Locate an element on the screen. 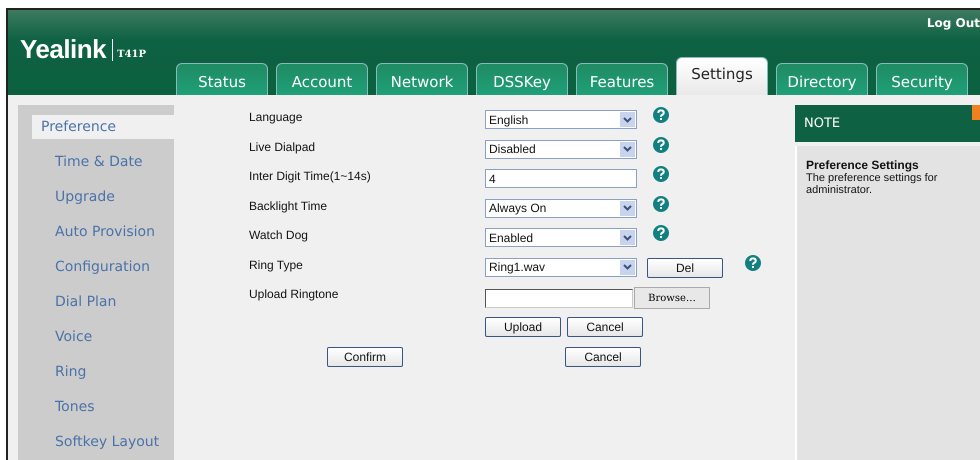  form-button: Cancel is located at coordinates (605, 327).